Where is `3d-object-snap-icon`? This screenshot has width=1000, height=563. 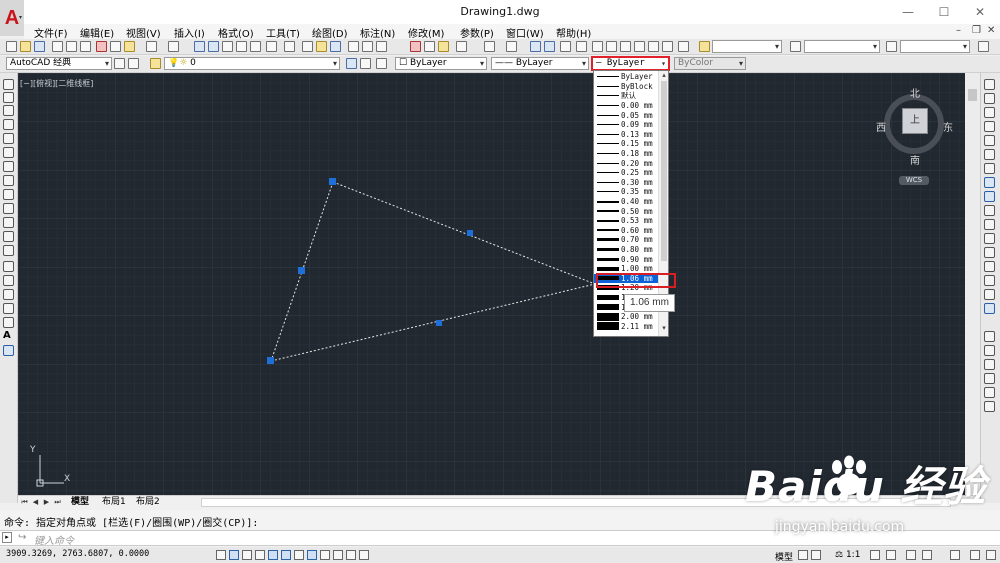
3d-object-snap-icon is located at coordinates (299, 555).